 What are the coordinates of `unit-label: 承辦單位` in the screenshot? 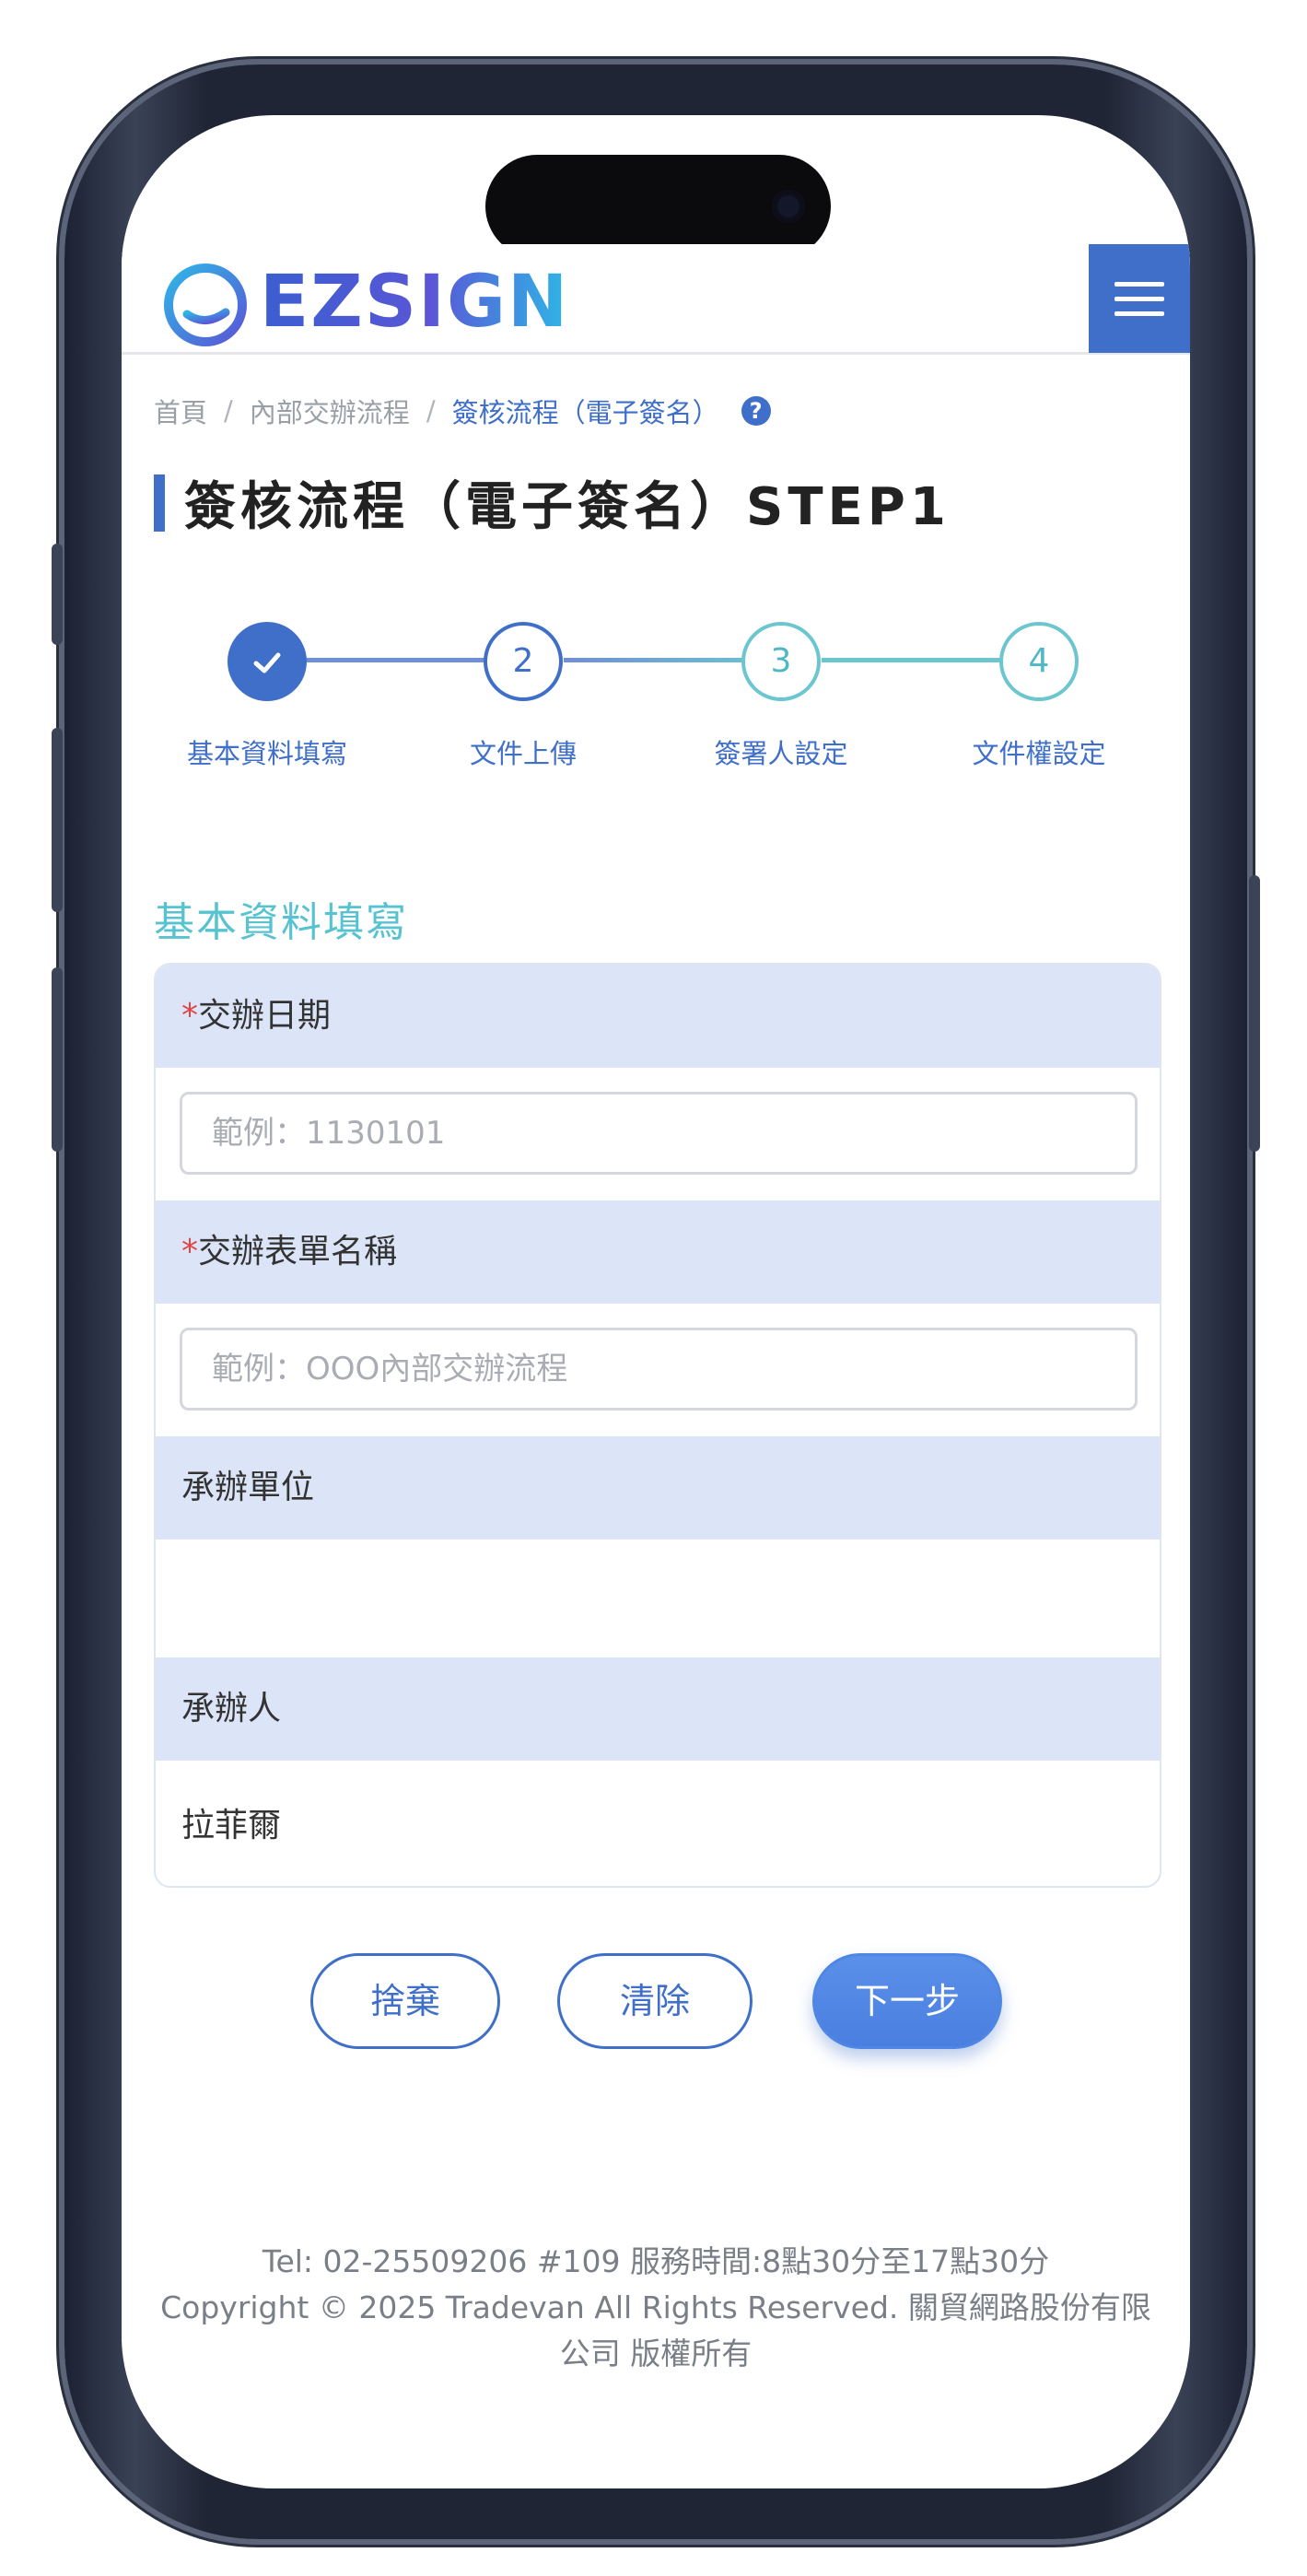 It's located at (658, 1488).